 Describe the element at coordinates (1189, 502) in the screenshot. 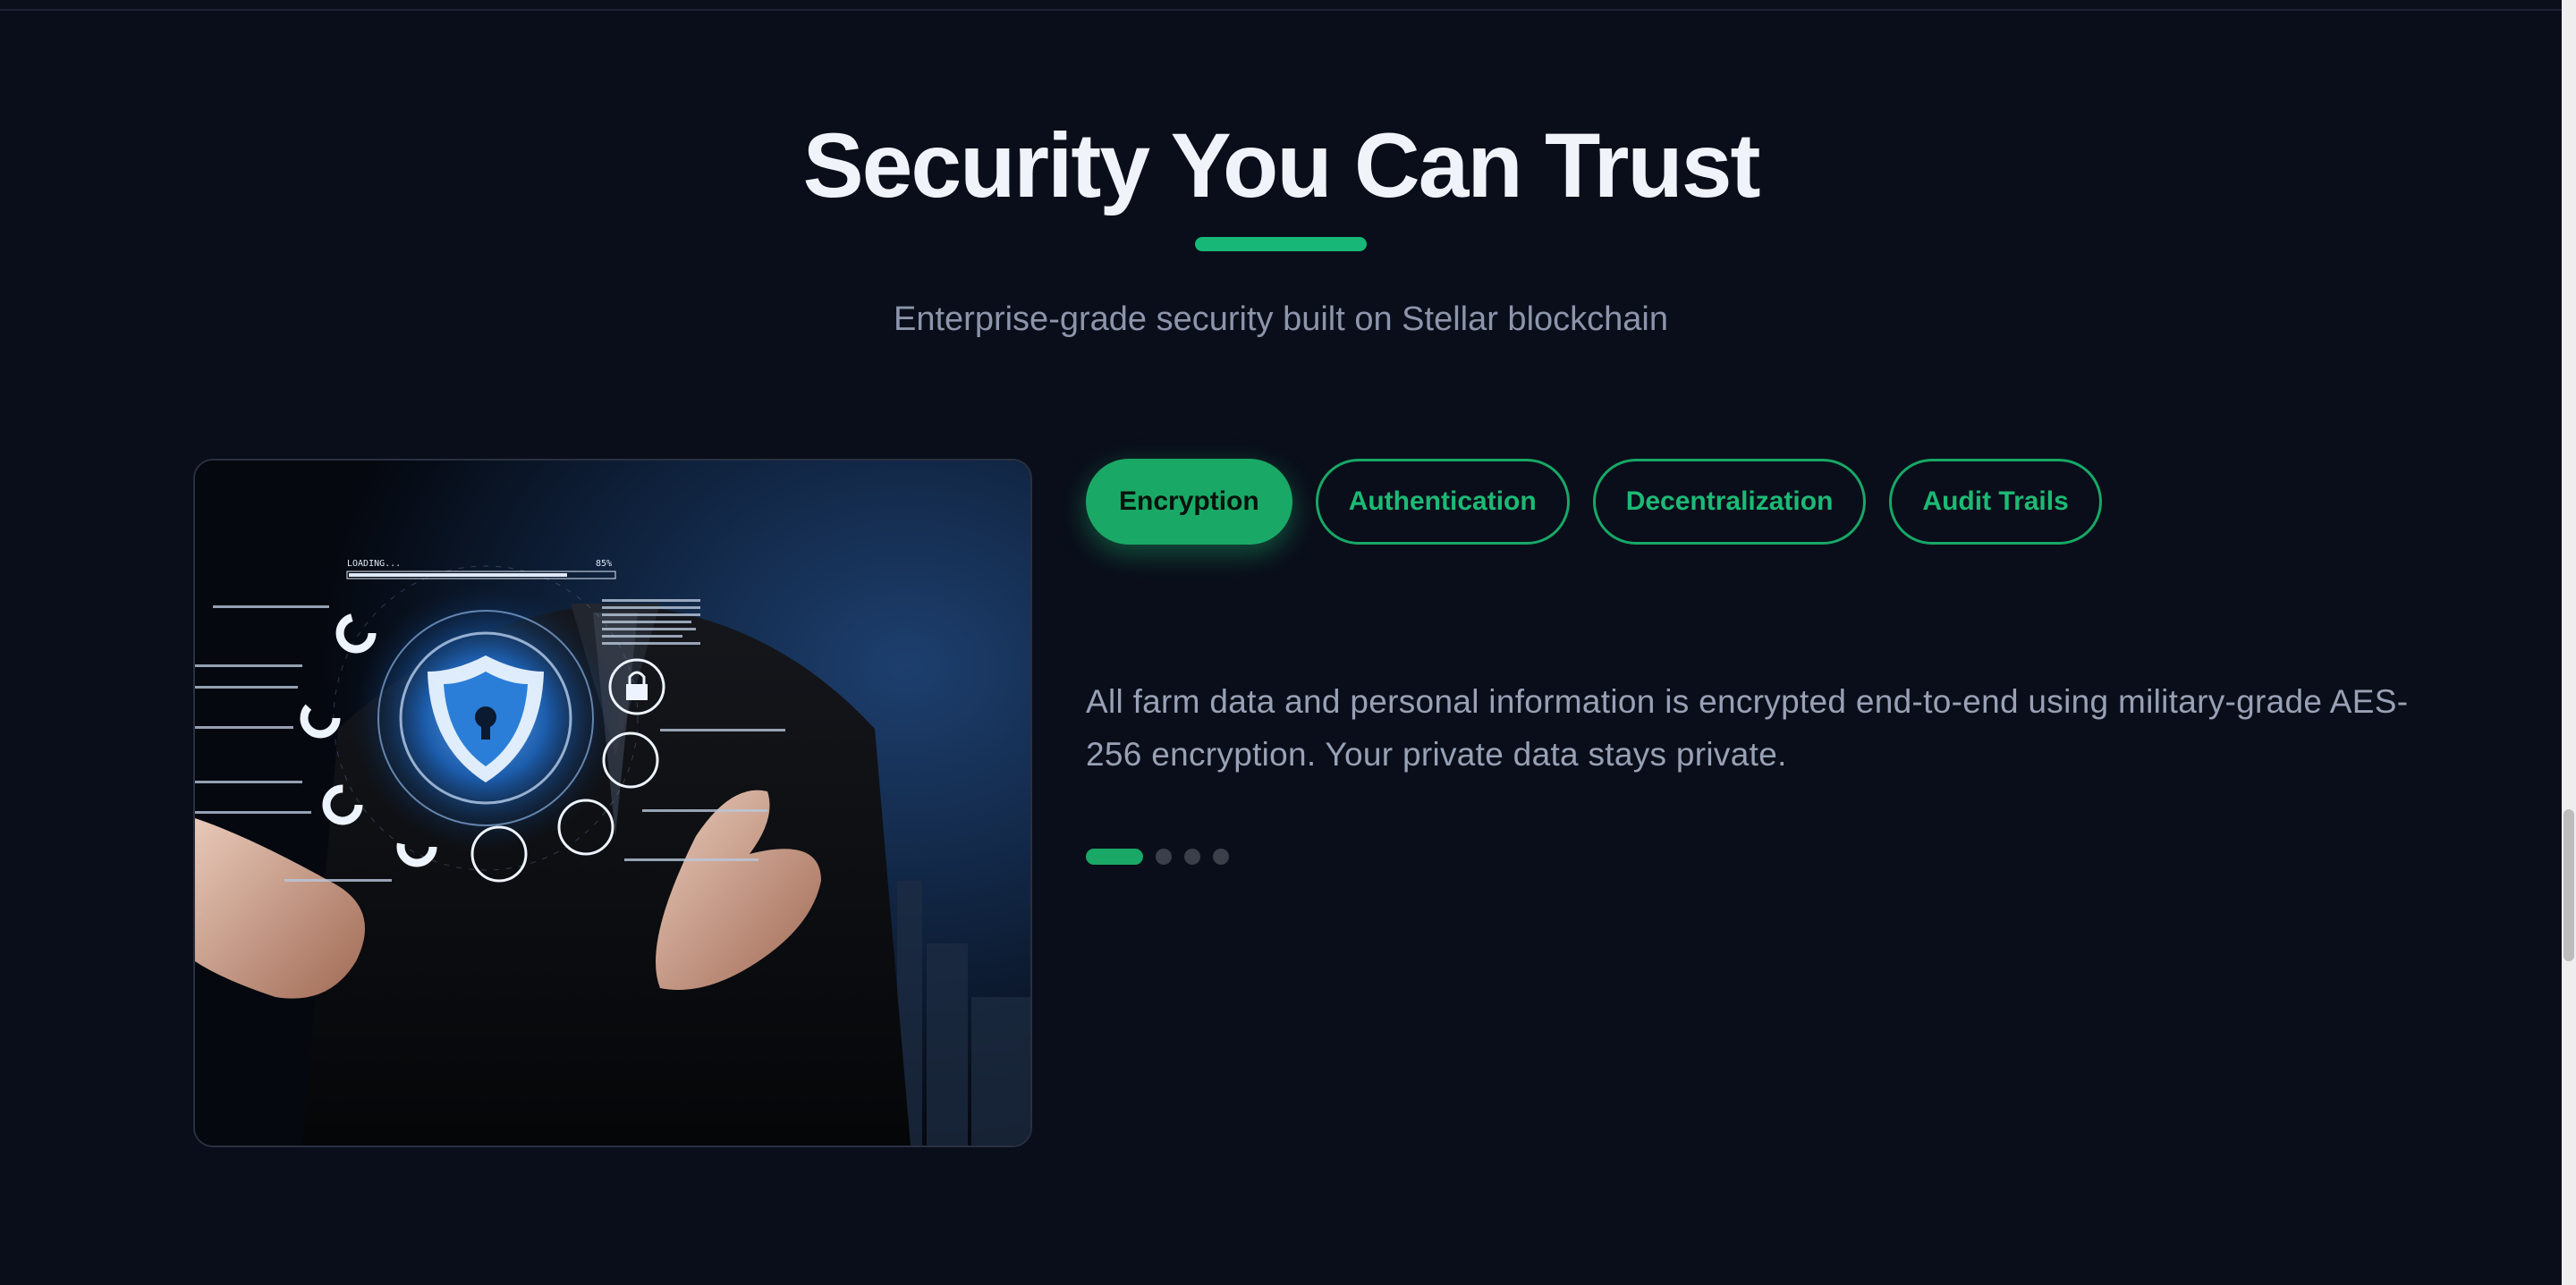

I see `tab-encryption: Encryption` at that location.